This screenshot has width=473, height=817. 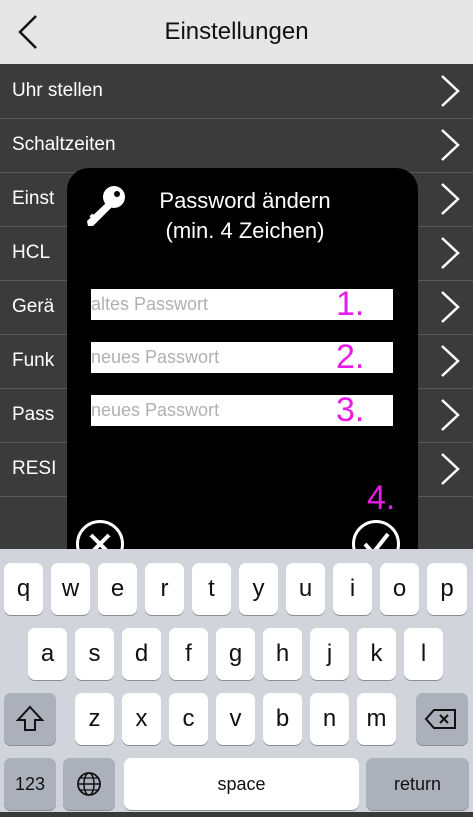 I want to click on confirm-password-field: 3., so click(x=242, y=410).